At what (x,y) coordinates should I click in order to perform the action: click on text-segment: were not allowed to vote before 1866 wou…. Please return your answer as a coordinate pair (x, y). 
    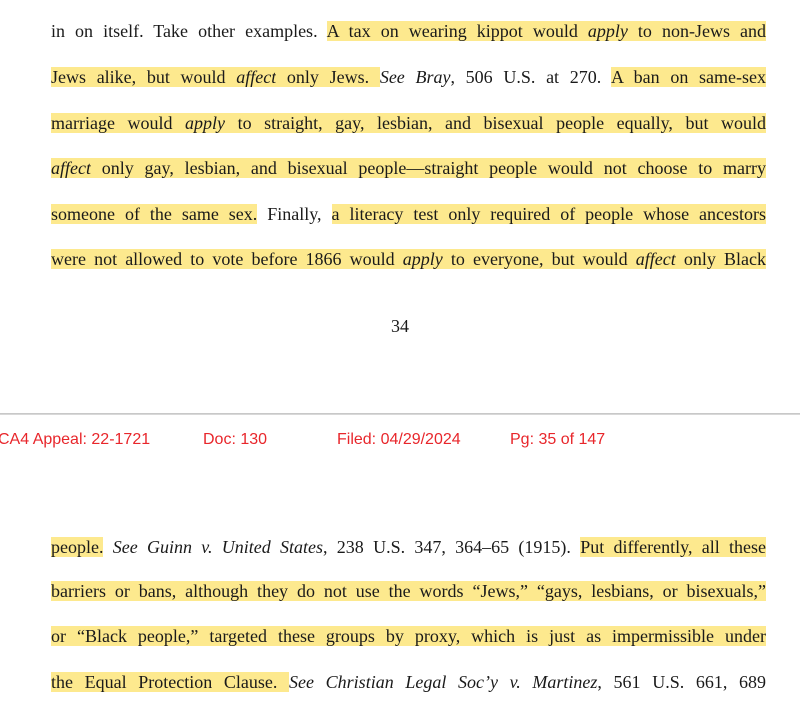
    Looking at the image, I should click on (227, 259).